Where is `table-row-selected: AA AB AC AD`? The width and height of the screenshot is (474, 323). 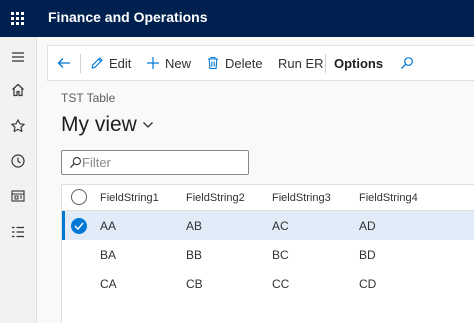 table-row-selected: AA AB AC AD is located at coordinates (268, 225).